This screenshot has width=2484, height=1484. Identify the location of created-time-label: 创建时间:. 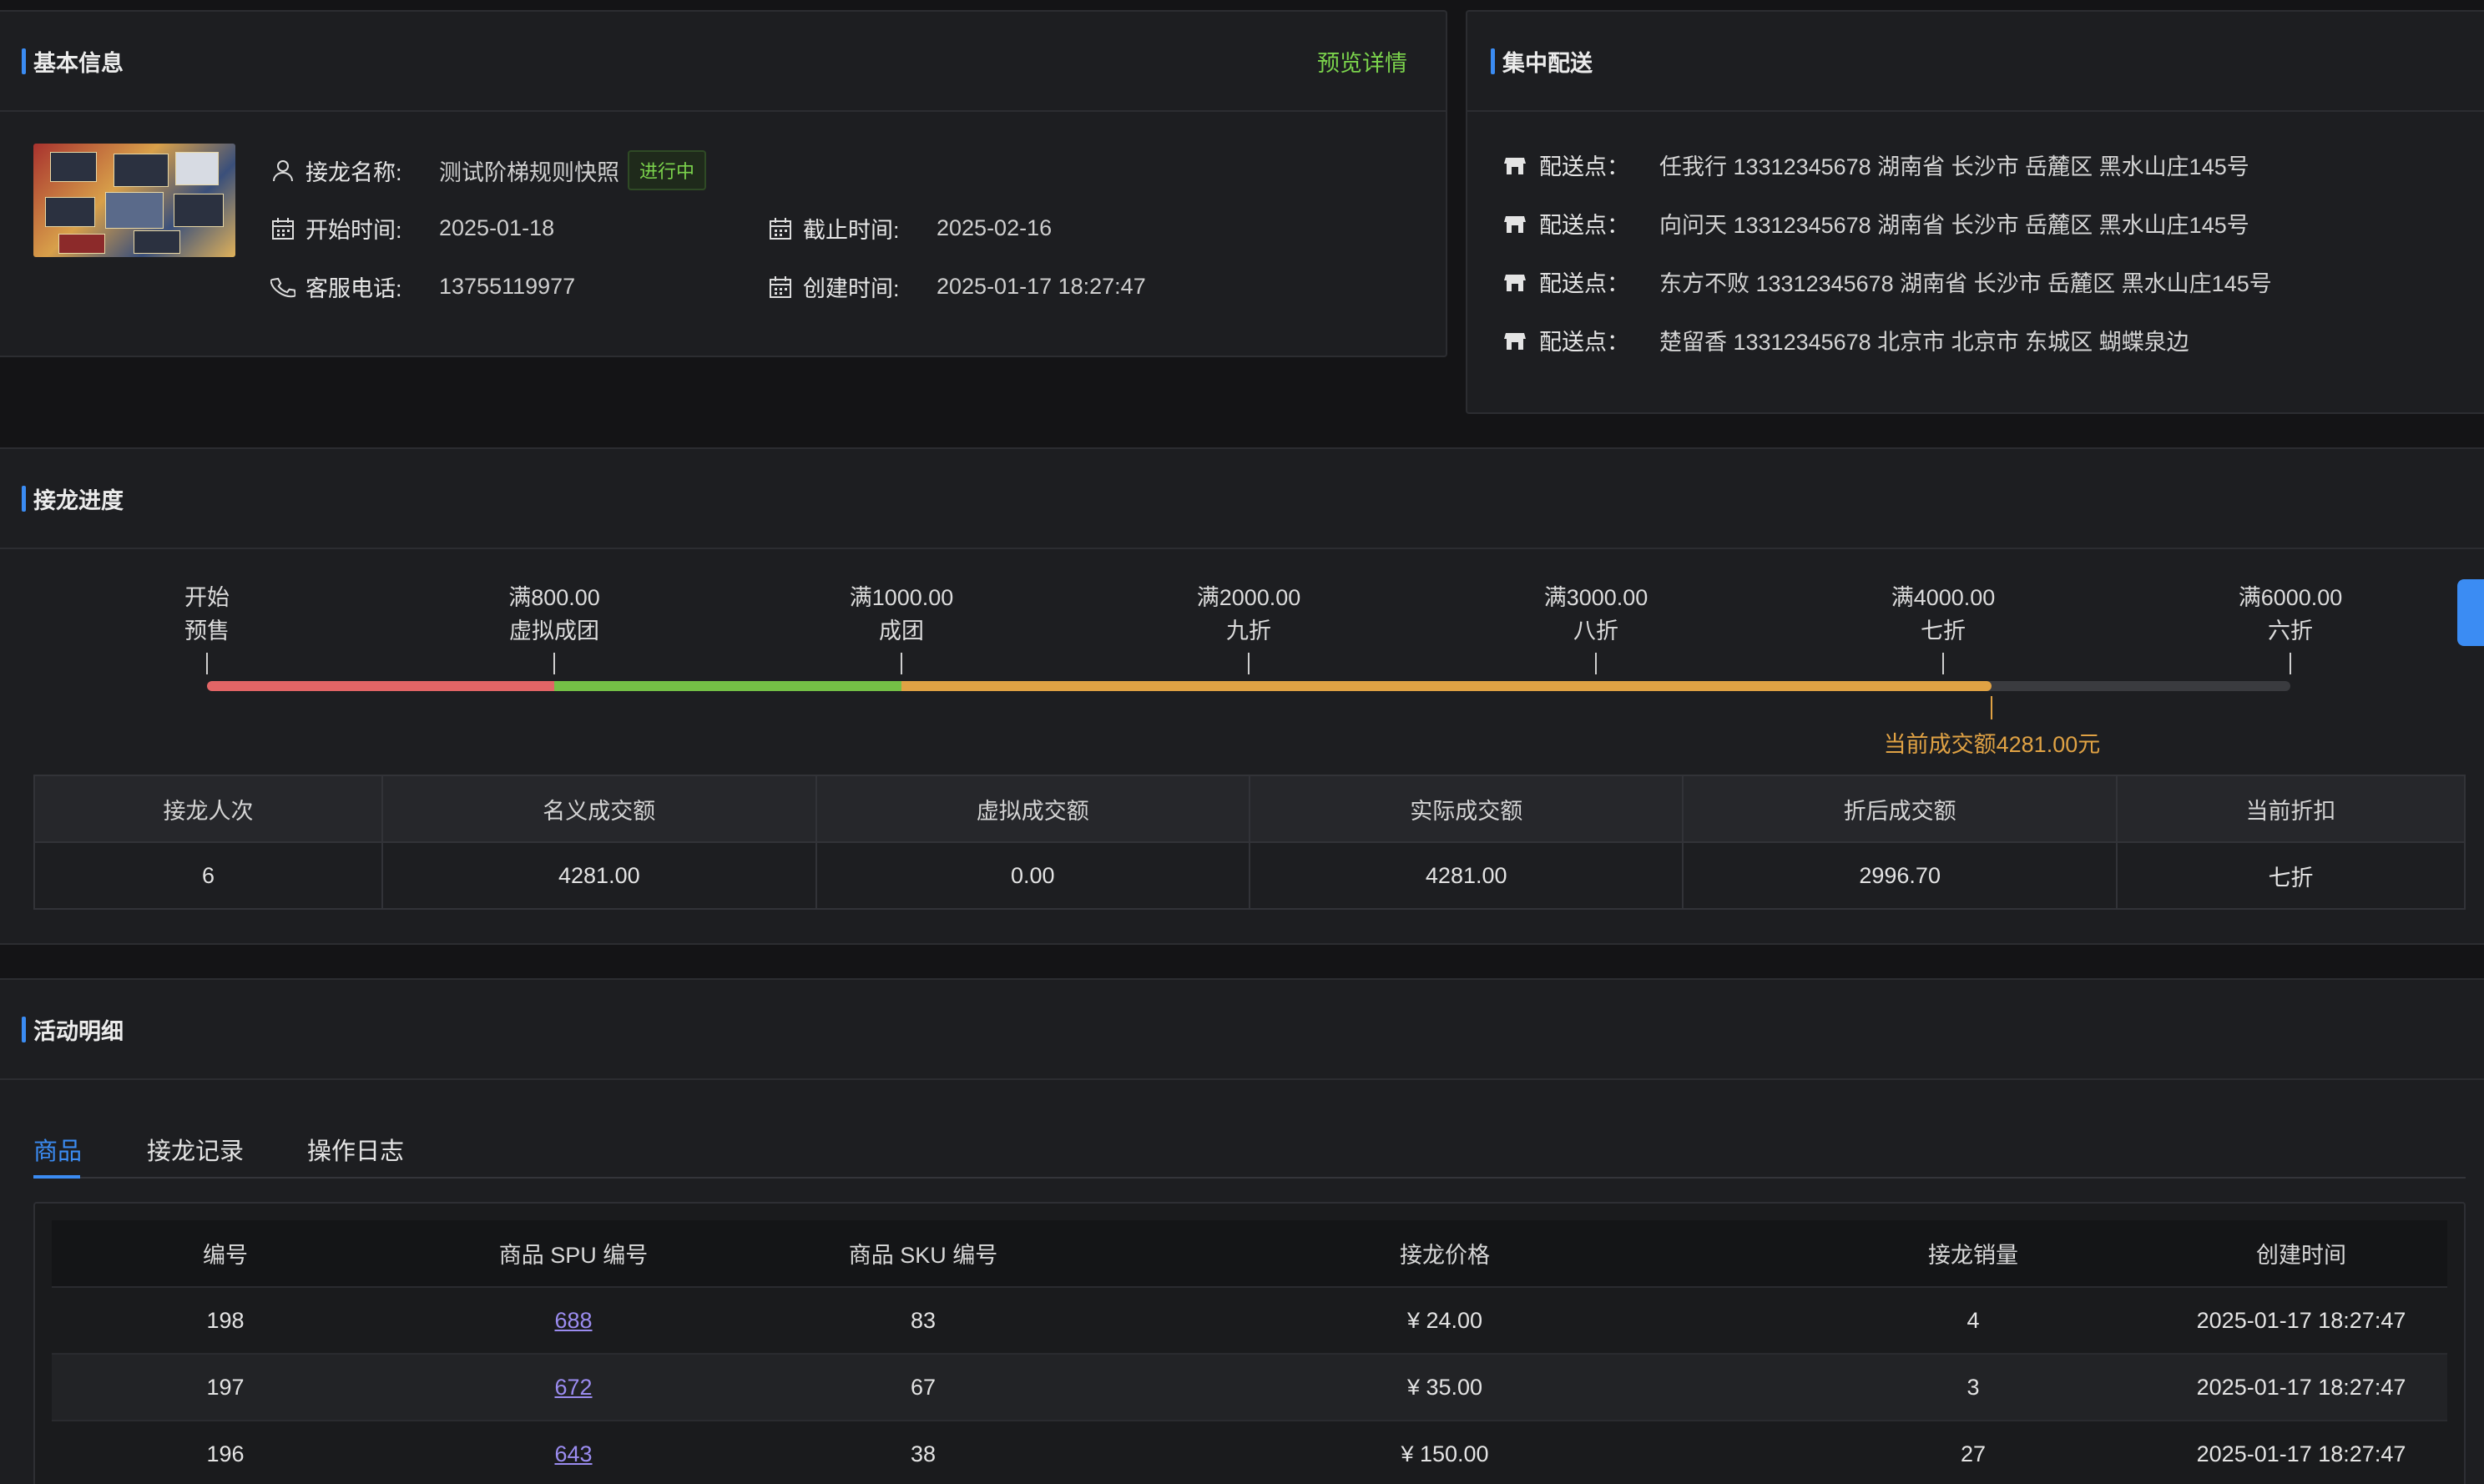
(852, 288).